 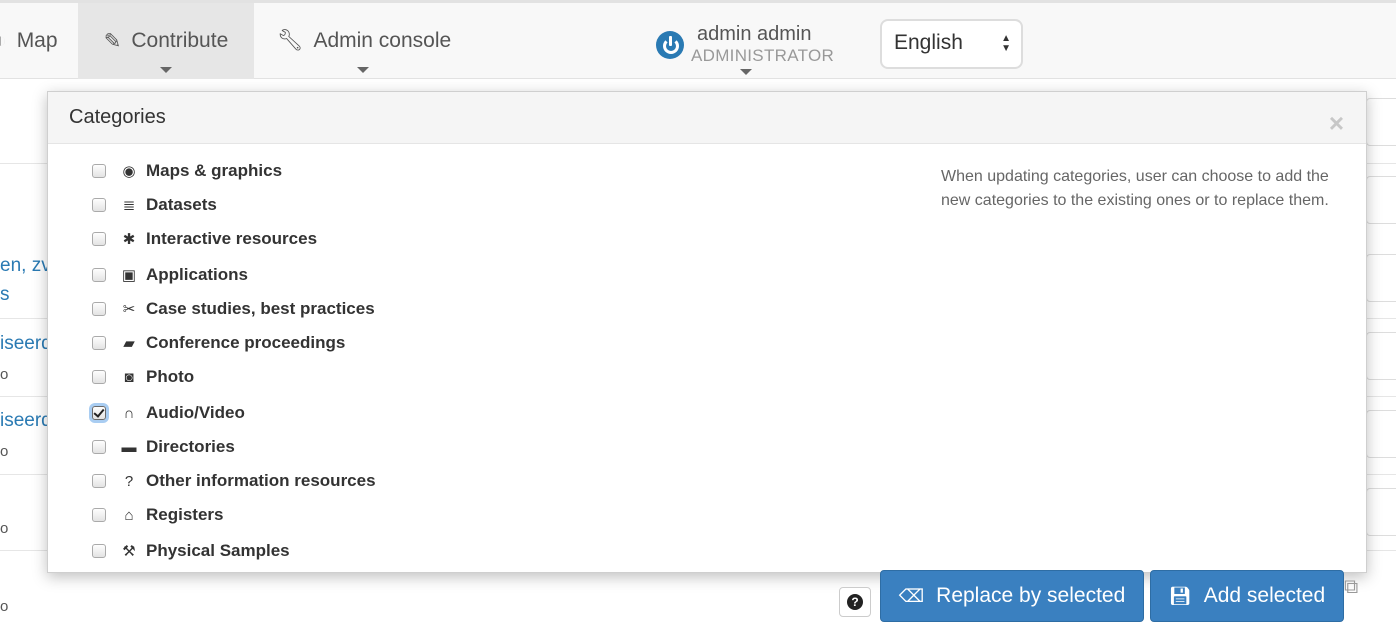 I want to click on floppy-disk-icon: ▣, so click(x=129, y=275).